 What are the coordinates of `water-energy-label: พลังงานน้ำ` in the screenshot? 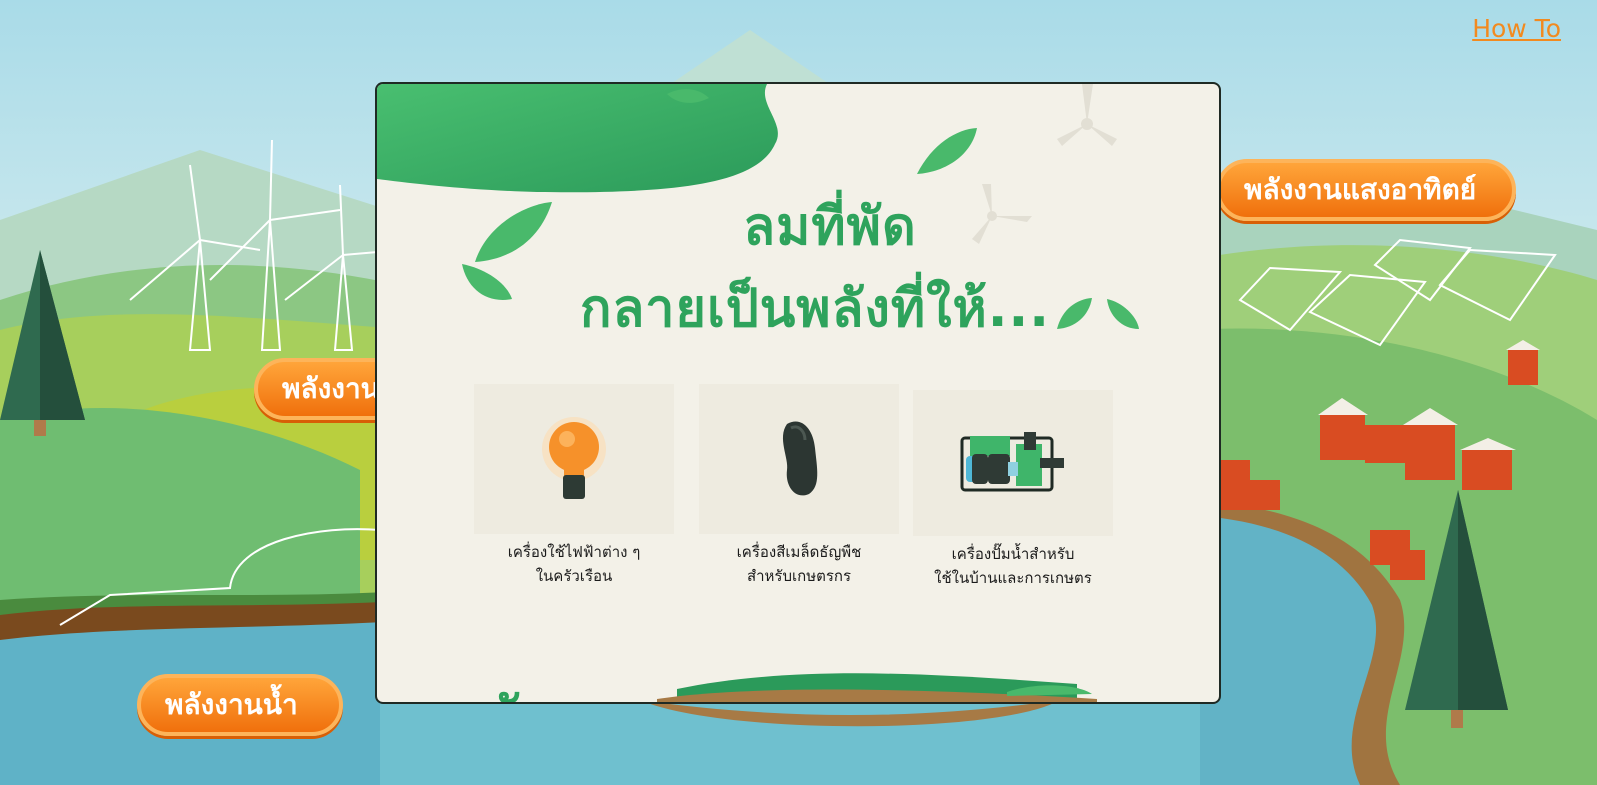 It's located at (231, 704).